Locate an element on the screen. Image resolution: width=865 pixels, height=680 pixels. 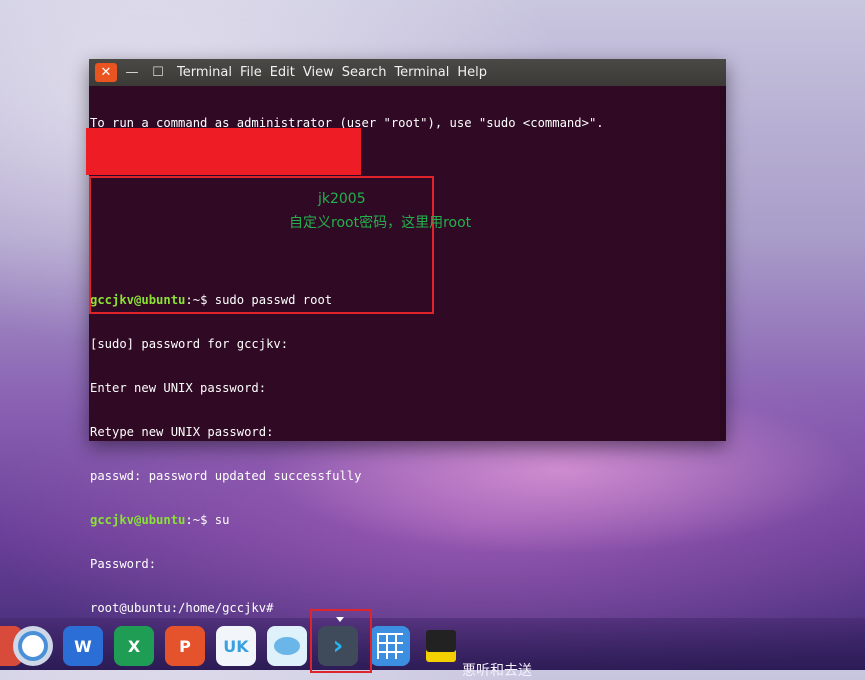
output-line: Enter new UNIX password: is located at coordinates (178, 387).